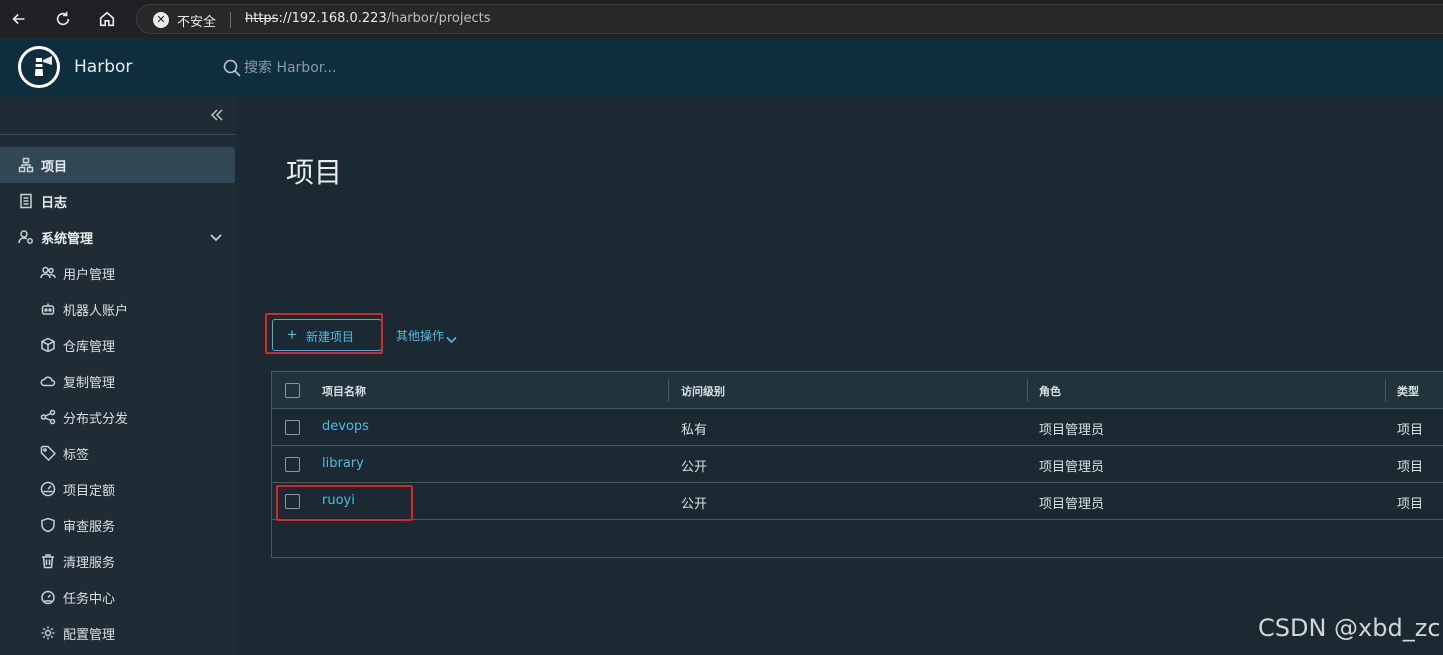 The height and width of the screenshot is (655, 1443). What do you see at coordinates (89, 635) in the screenshot?
I see `sidebar-item-label: 配置管理` at bounding box center [89, 635].